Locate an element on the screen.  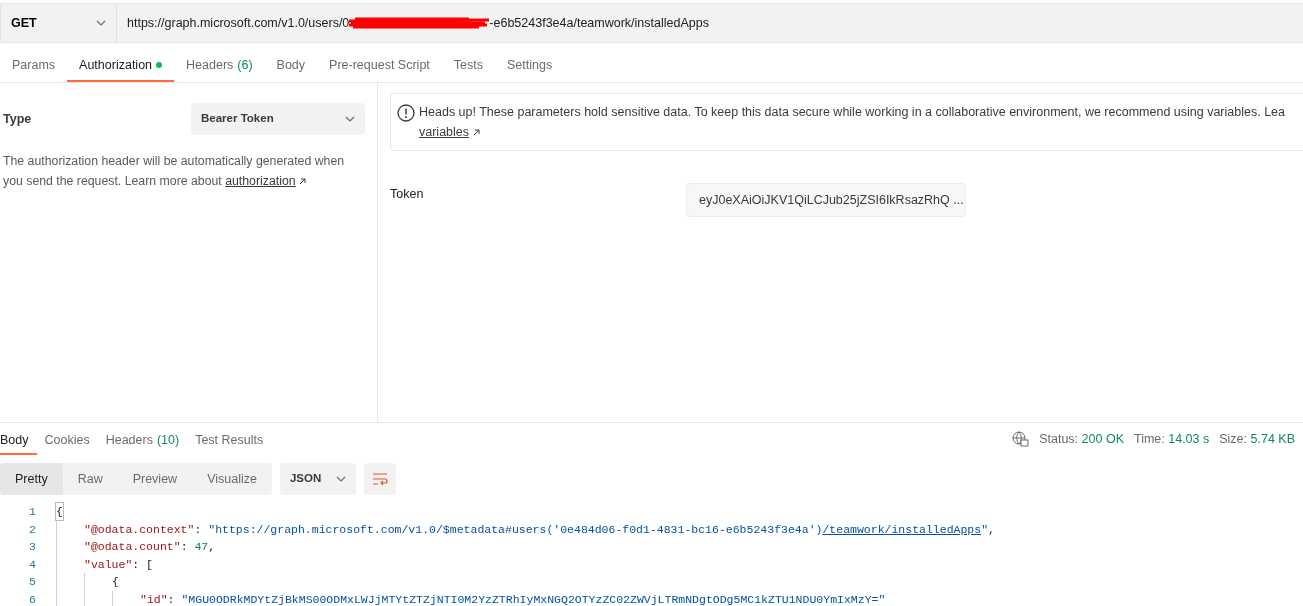
code-line: "@odata.count": 47, is located at coordinates (150, 547).